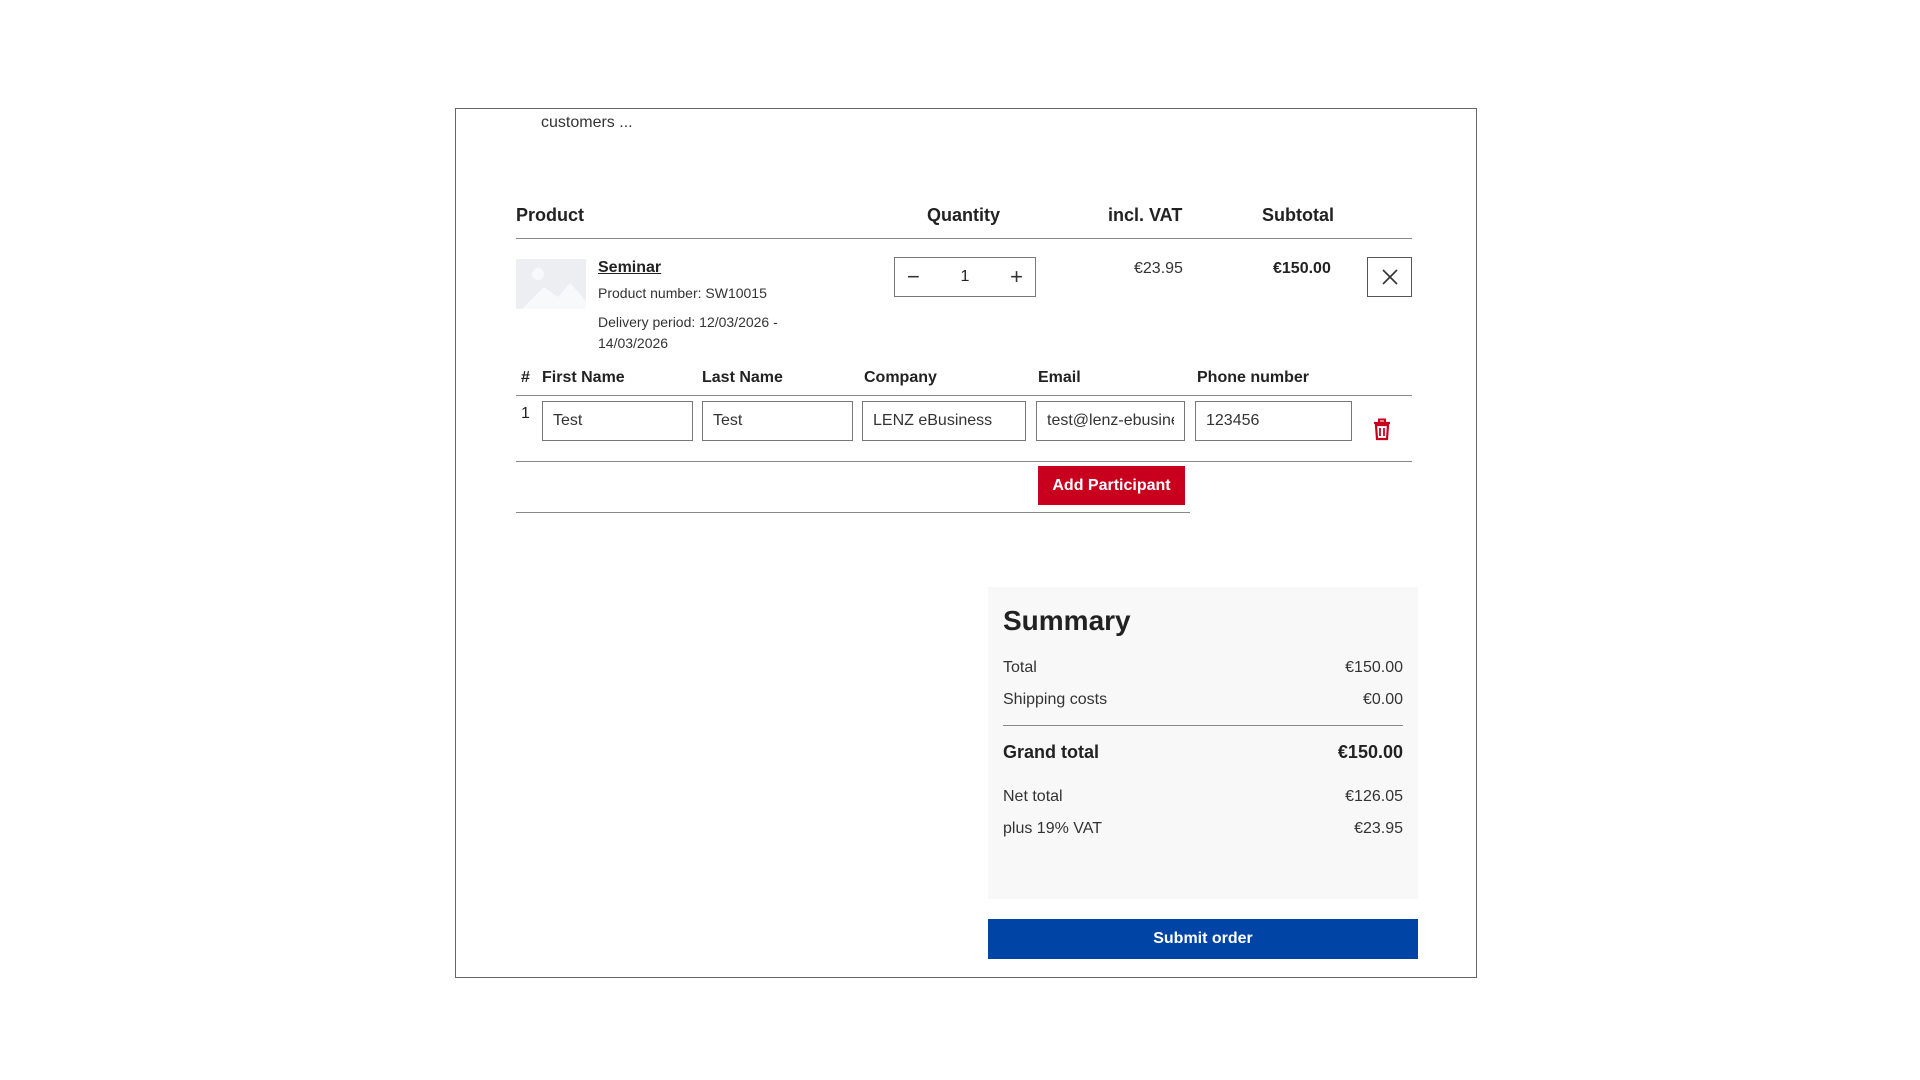 Image resolution: width=1920 pixels, height=1080 pixels. I want to click on item-subtotal: €150.00, so click(1302, 268).